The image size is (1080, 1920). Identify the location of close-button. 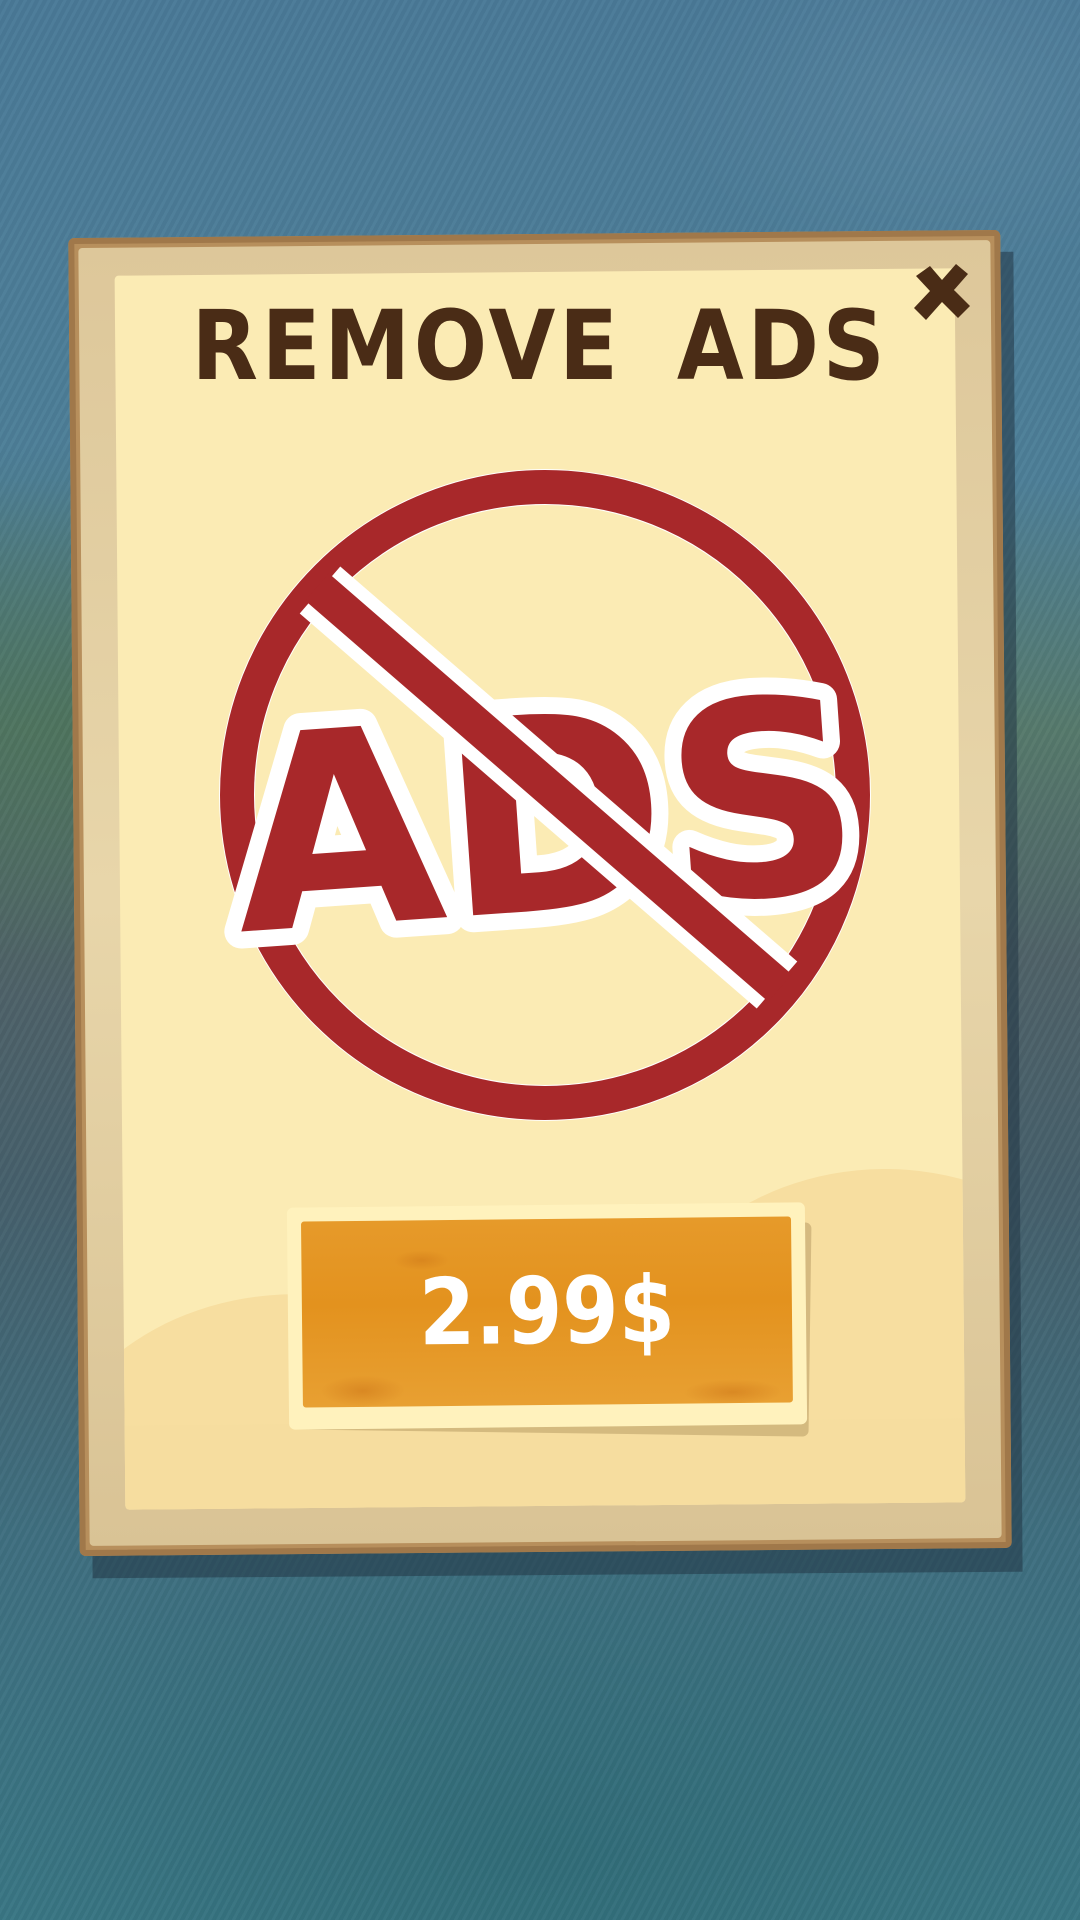
(942, 292).